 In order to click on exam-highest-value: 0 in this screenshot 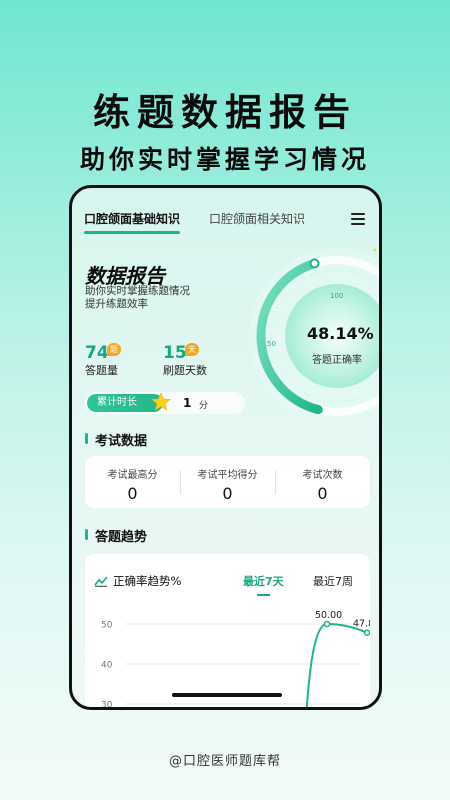, I will do `click(132, 493)`.